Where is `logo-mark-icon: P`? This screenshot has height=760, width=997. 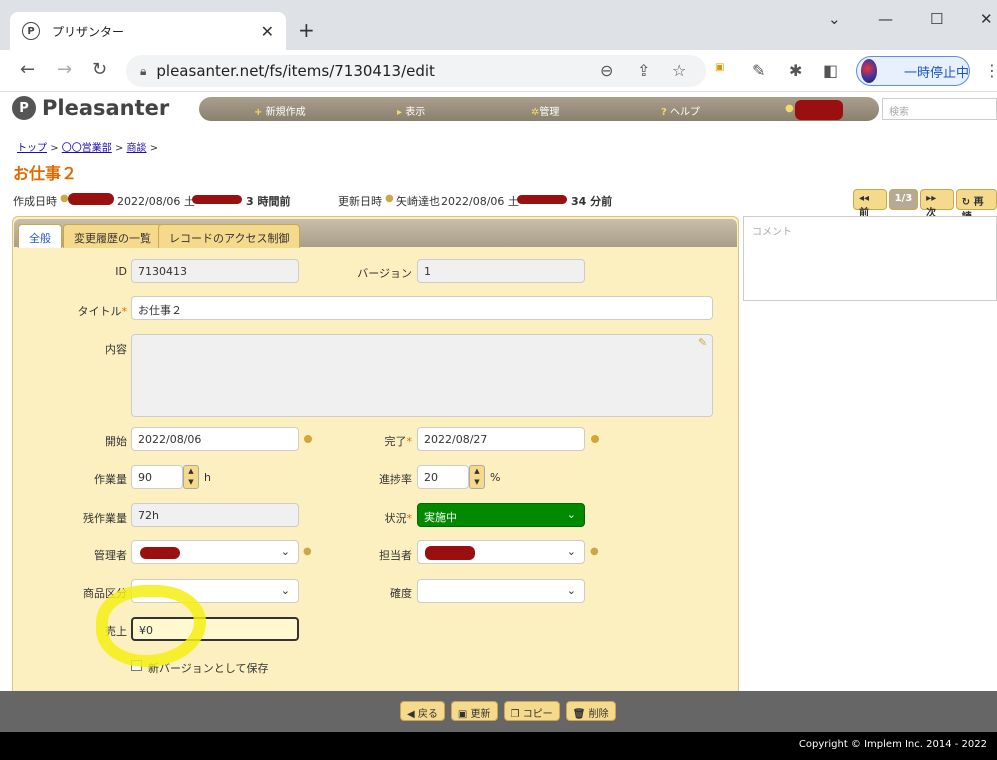 logo-mark-icon: P is located at coordinates (24, 108).